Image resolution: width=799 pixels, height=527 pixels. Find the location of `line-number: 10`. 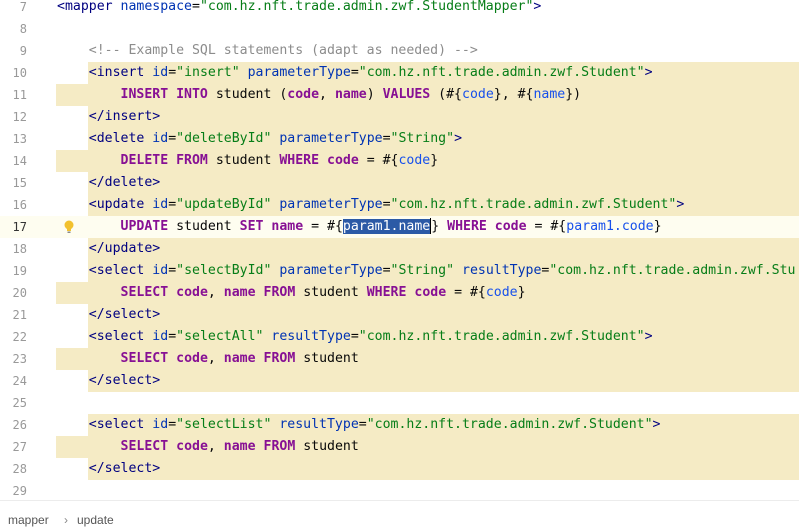

line-number: 10 is located at coordinates (19, 73).